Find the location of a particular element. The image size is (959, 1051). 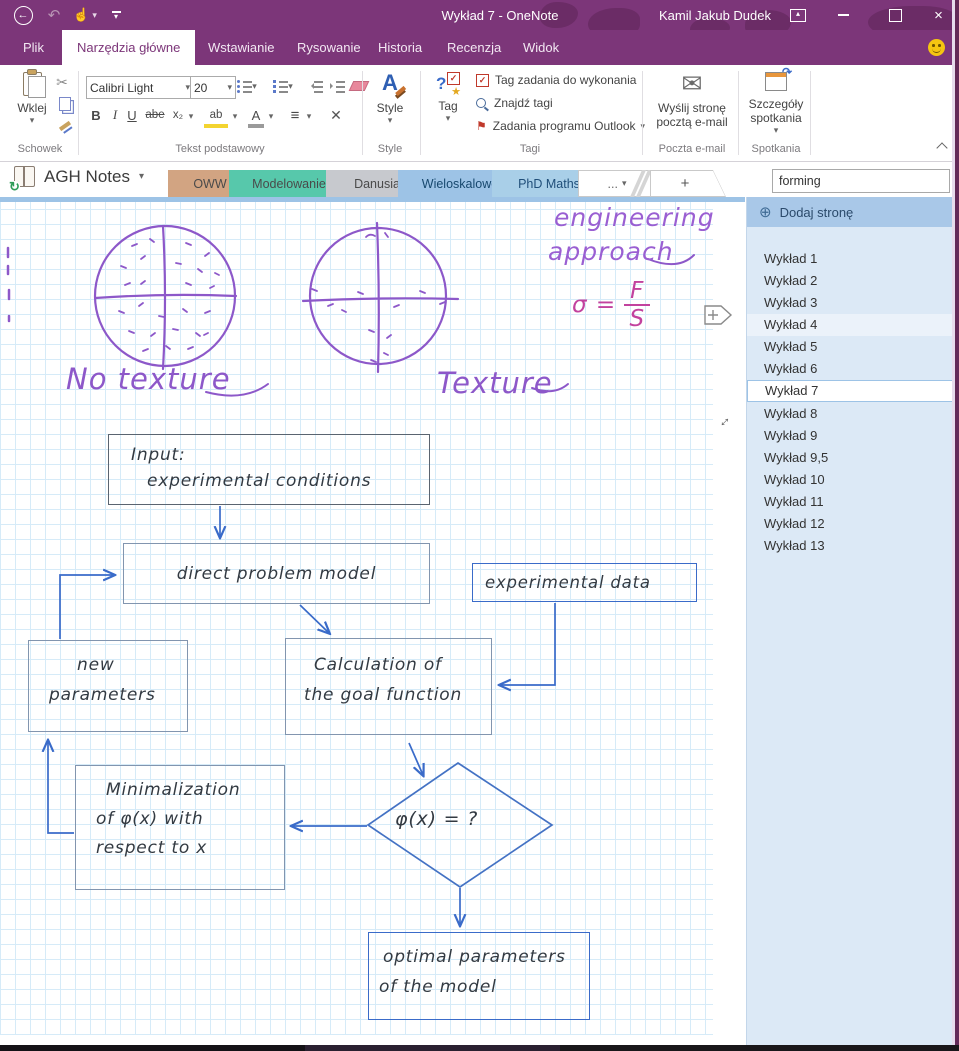

page-item-wyklad-11: Wykład 11 is located at coordinates (850, 502).